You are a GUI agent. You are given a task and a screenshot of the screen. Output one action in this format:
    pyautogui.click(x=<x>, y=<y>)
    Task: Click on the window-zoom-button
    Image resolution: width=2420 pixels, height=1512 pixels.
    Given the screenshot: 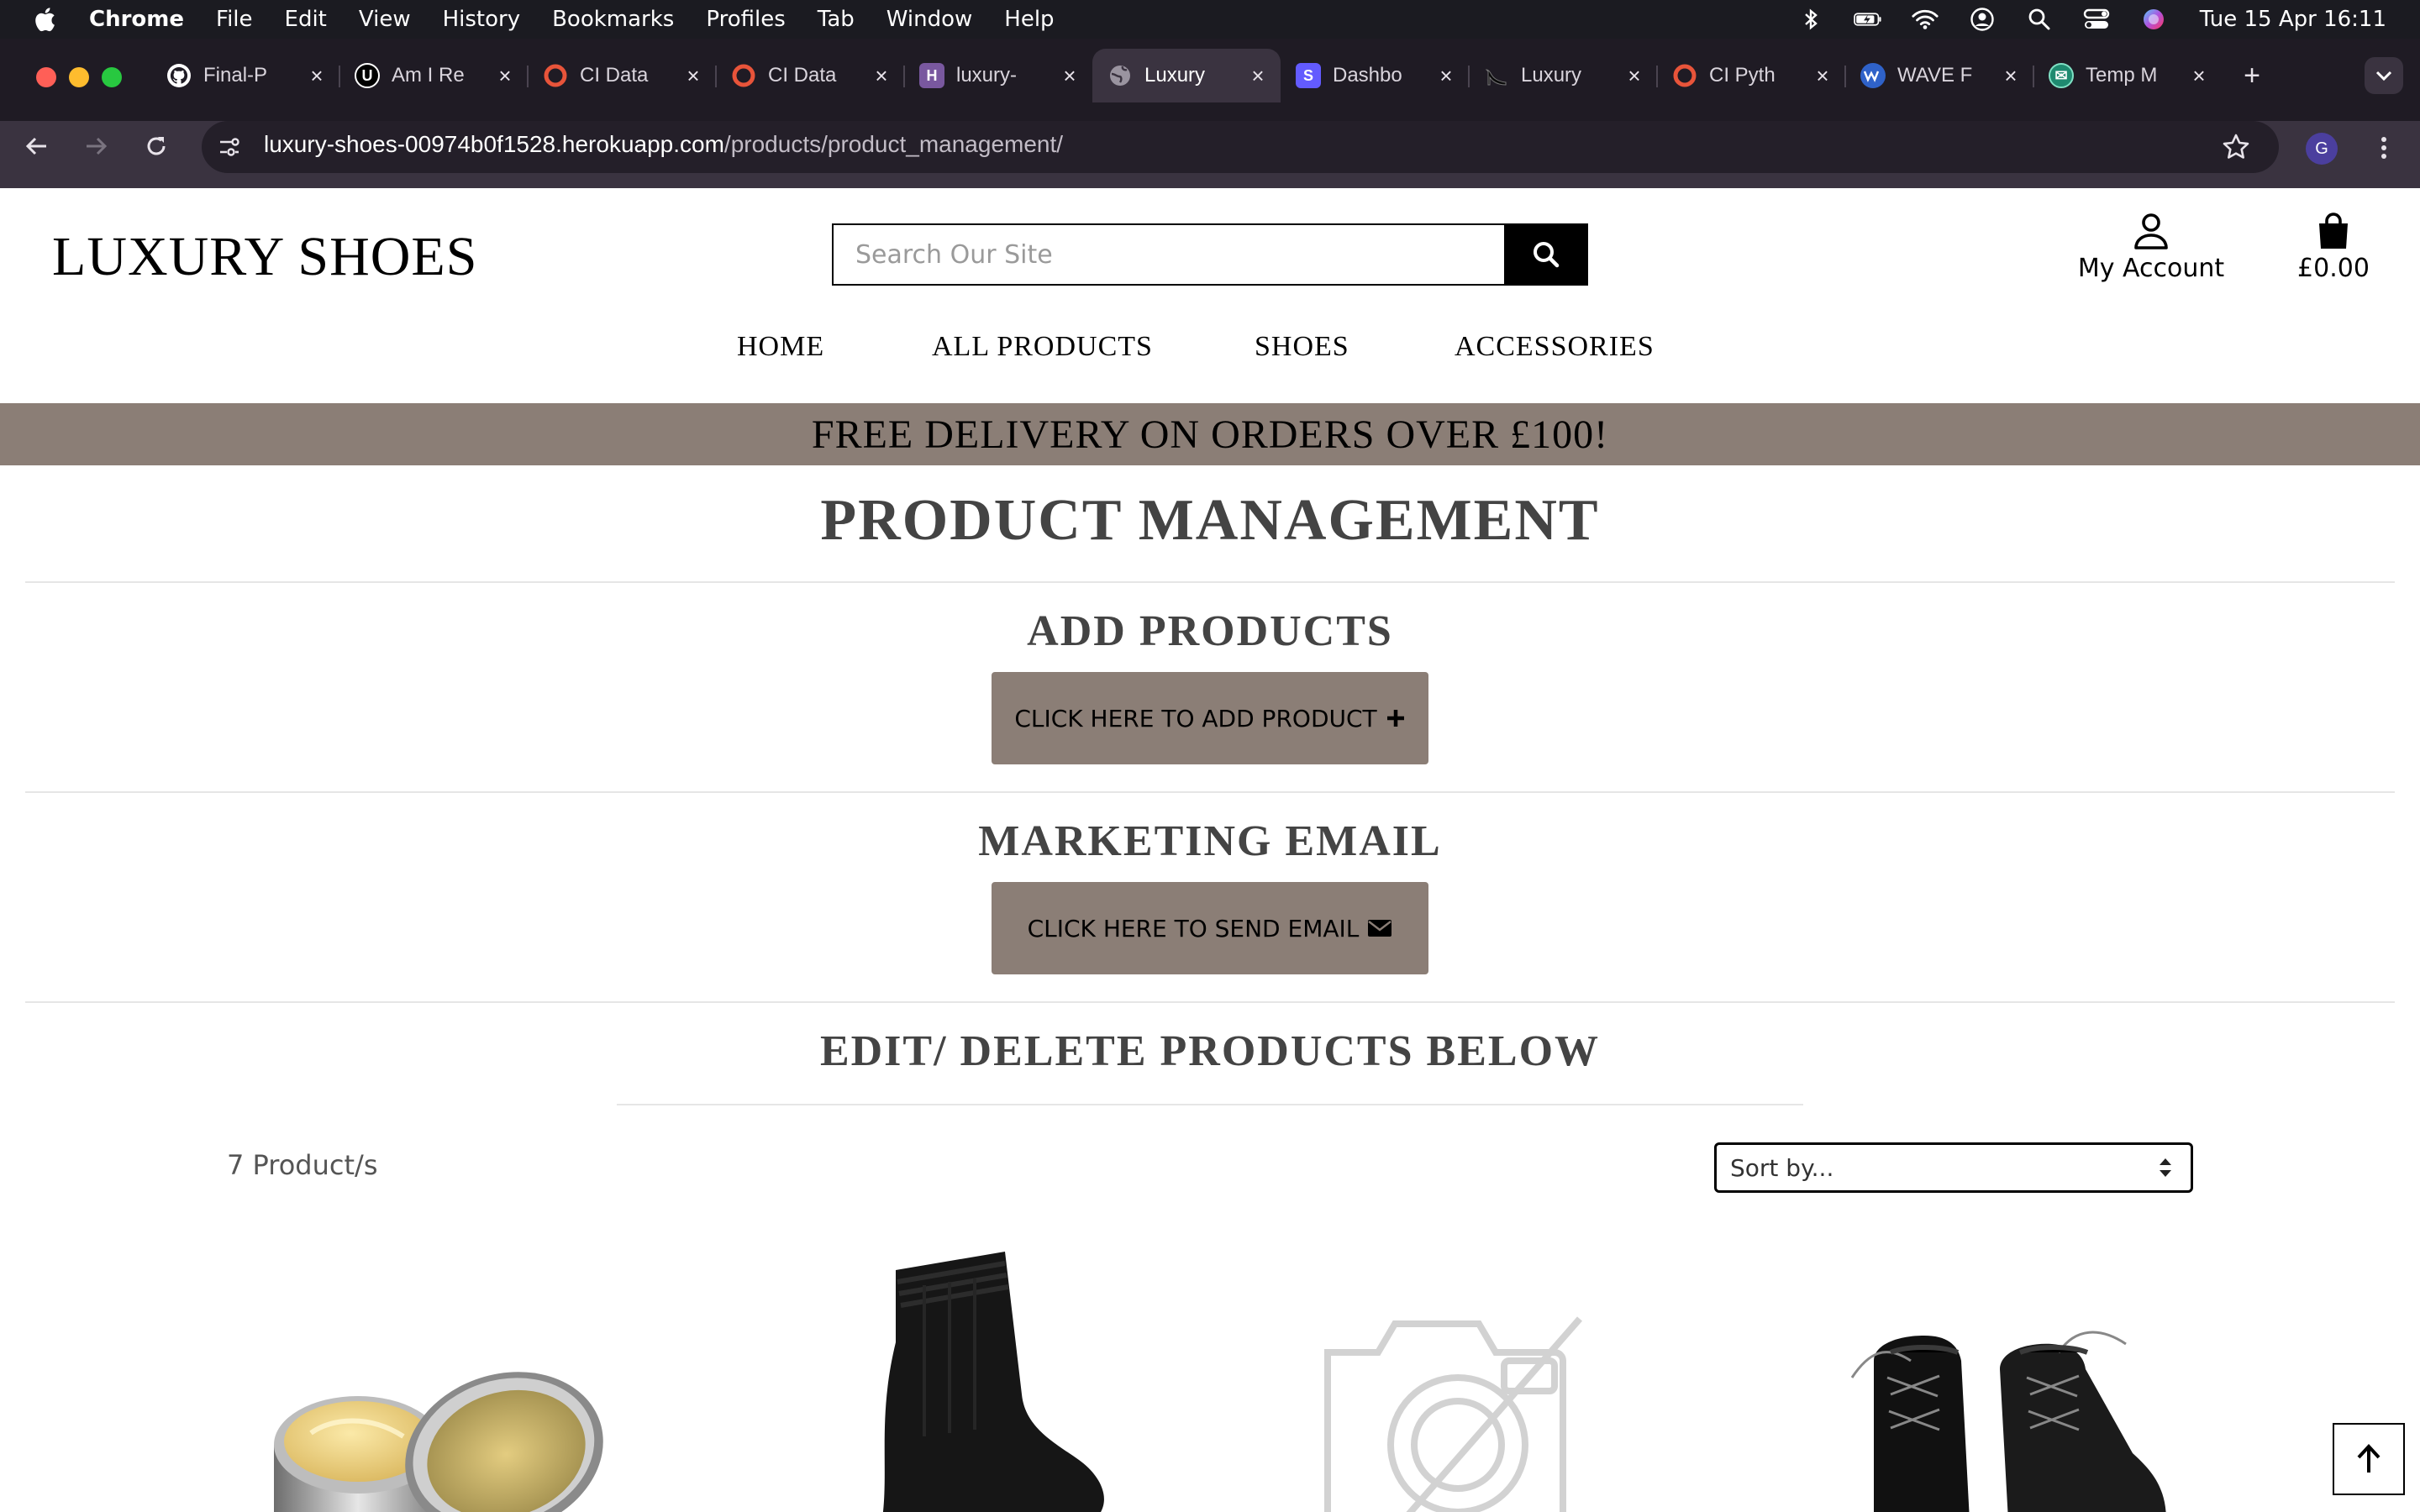 What is the action you would take?
    pyautogui.click(x=112, y=77)
    